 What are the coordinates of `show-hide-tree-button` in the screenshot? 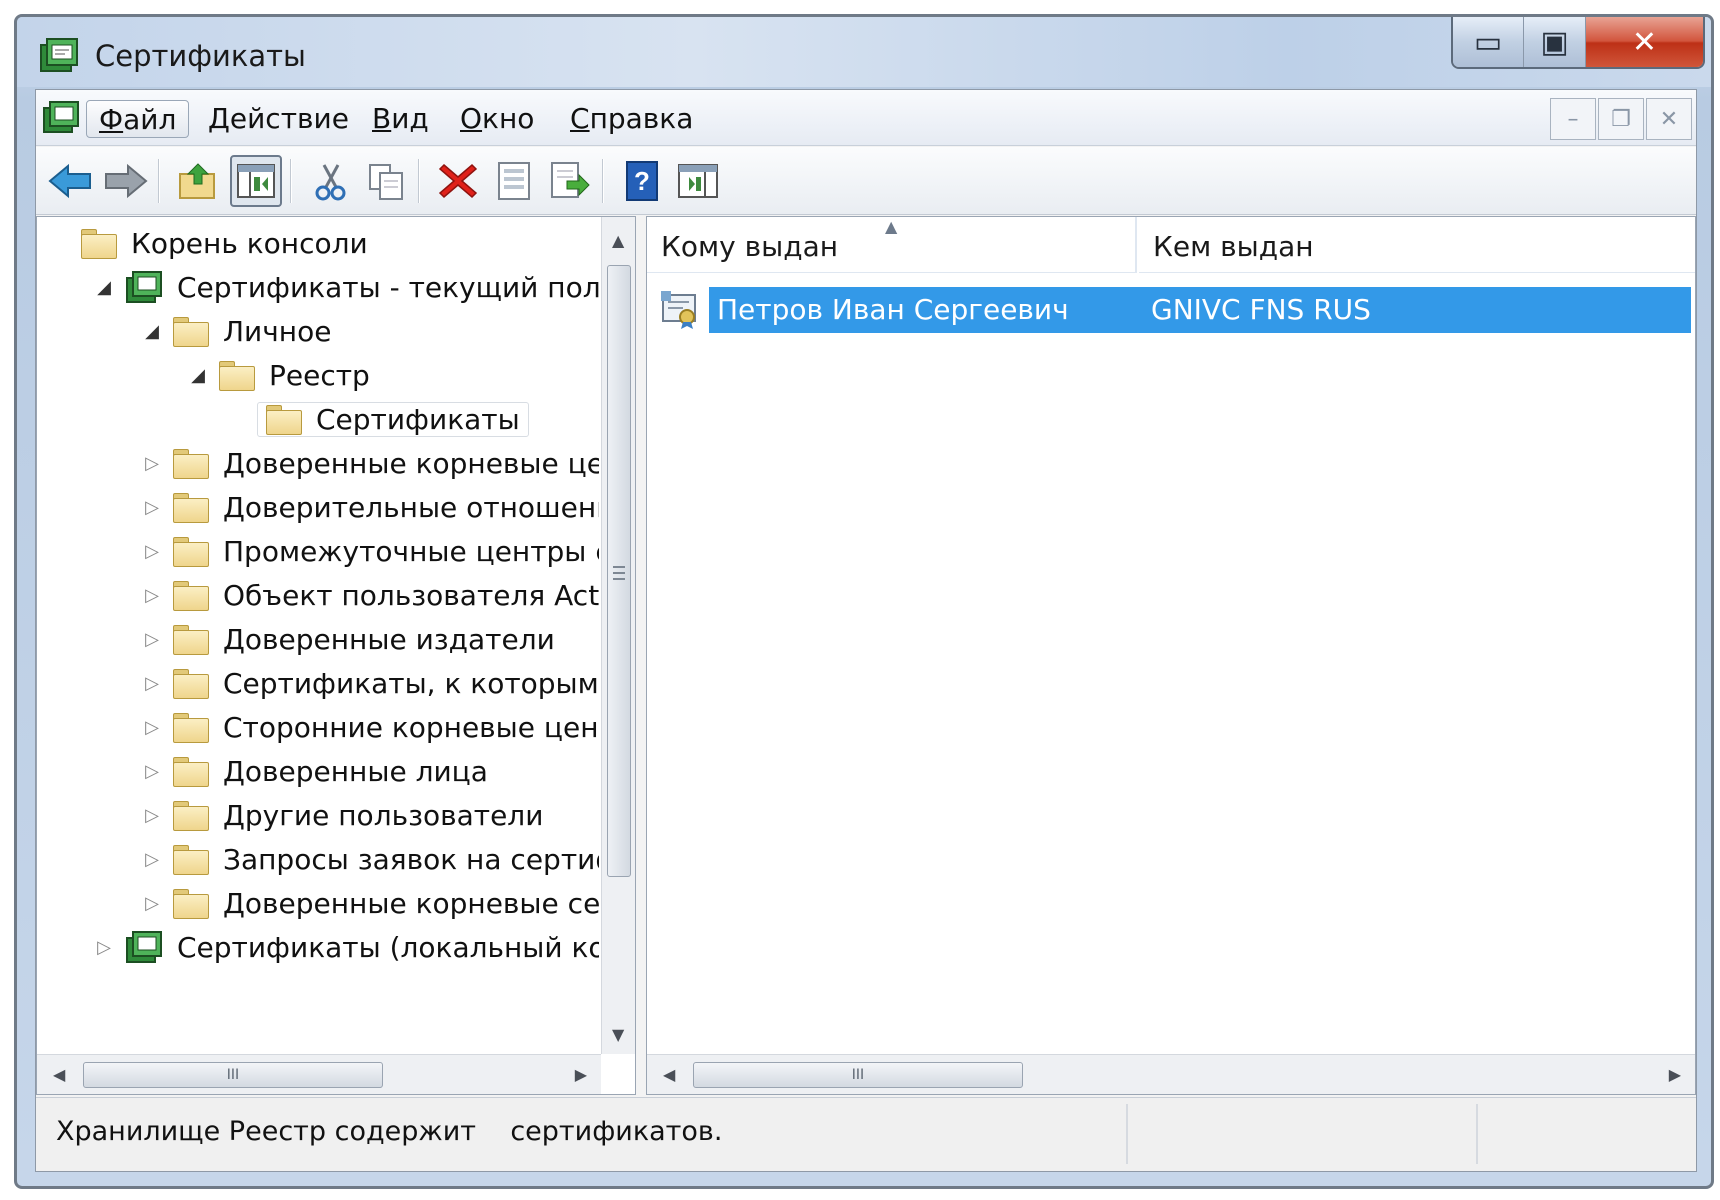 It's located at (256, 181).